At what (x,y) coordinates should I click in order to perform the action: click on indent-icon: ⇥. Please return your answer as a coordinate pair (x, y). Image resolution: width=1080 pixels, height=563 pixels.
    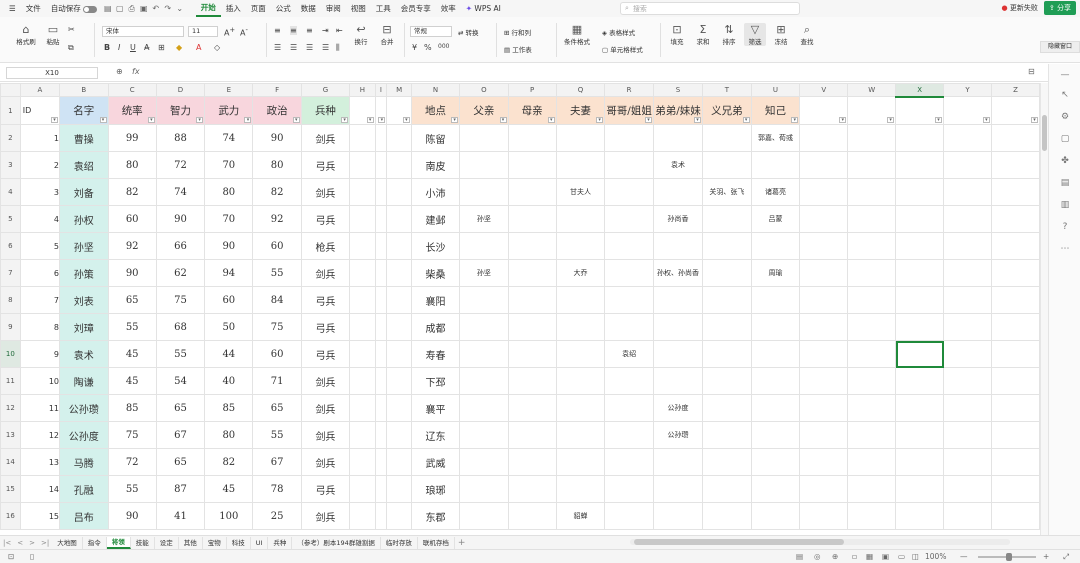
    Looking at the image, I should click on (325, 30).